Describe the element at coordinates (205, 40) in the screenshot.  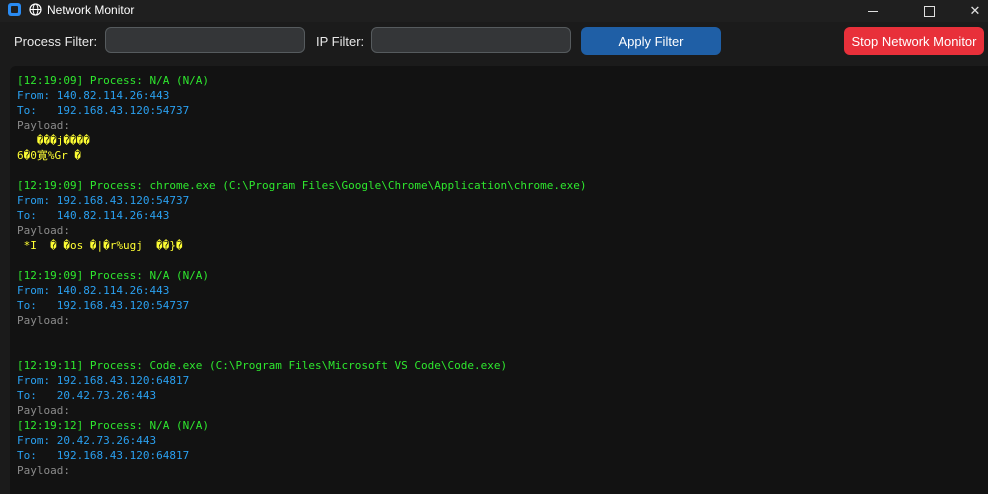
I see `process-filter-input` at that location.